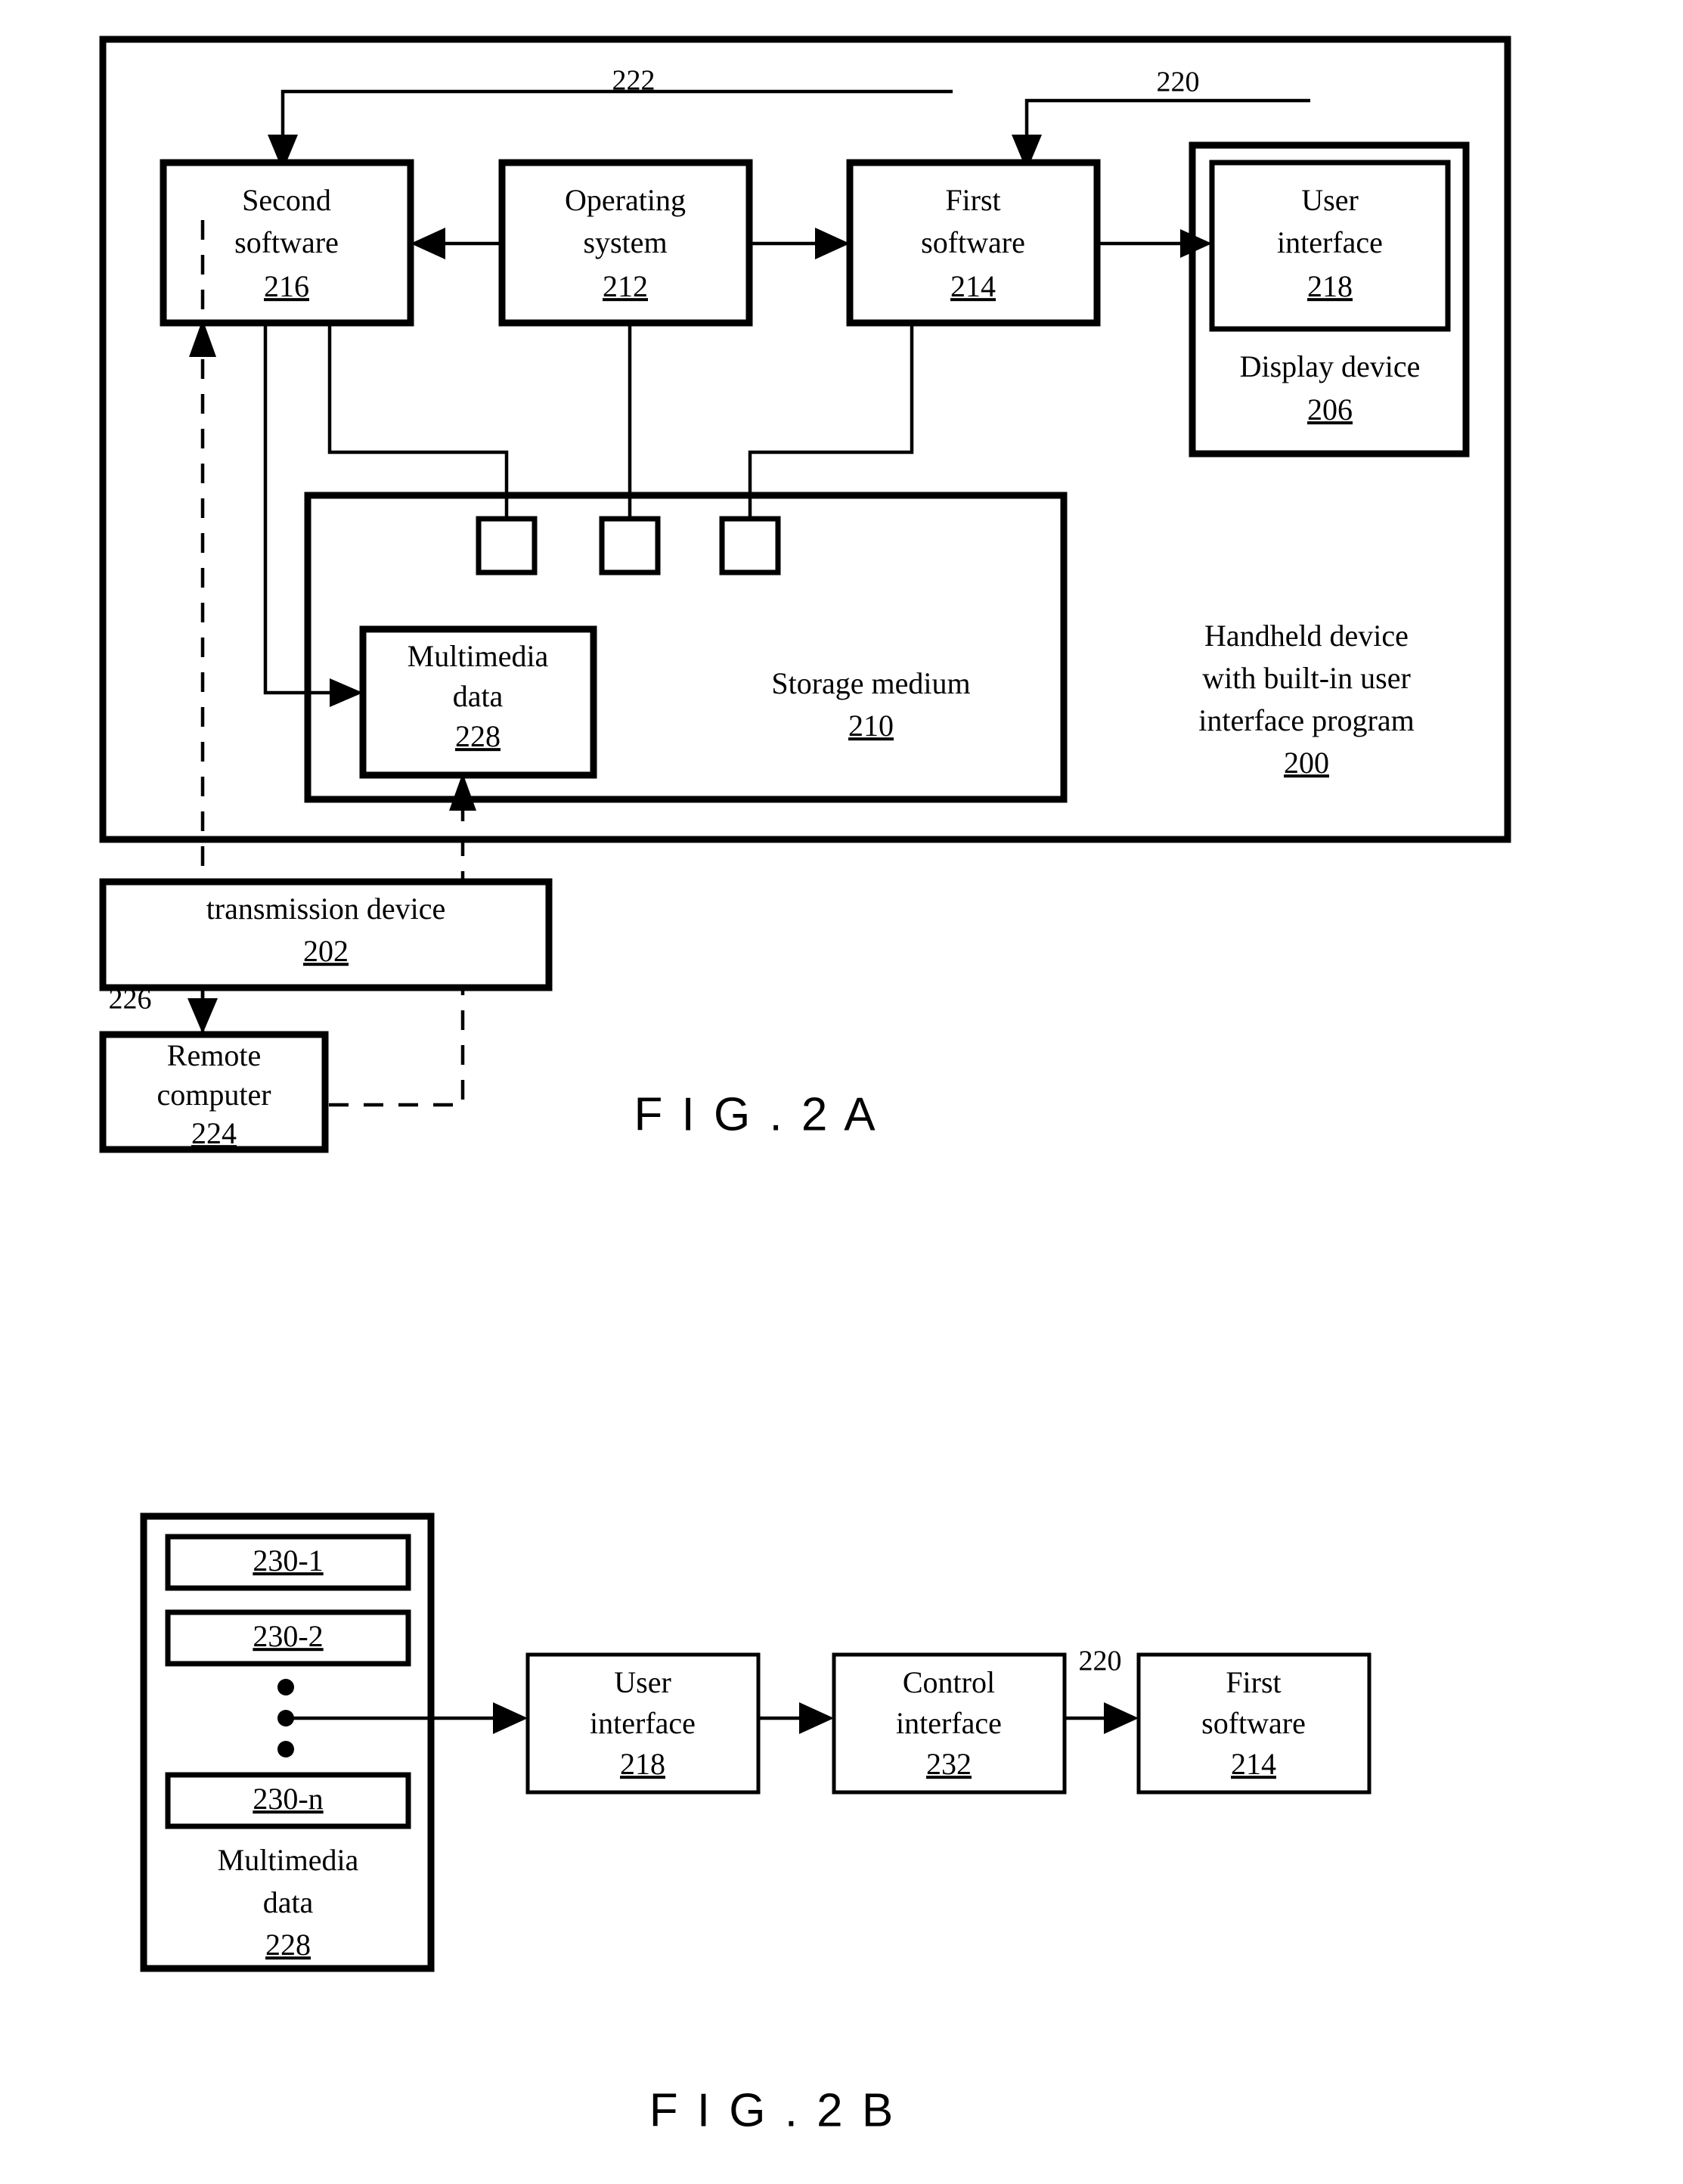  Describe the element at coordinates (511, 1718) in the screenshot. I see `arrow-fig2b-multimedia-to-user-interface-head` at that location.